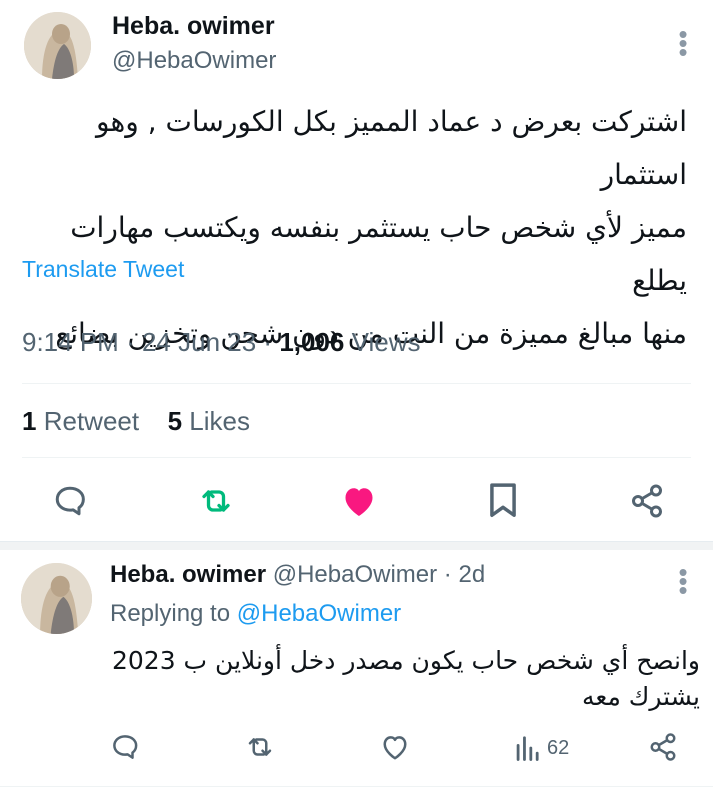 The image size is (713, 800). Describe the element at coordinates (386, 342) in the screenshot. I see `views-label: Views` at that location.